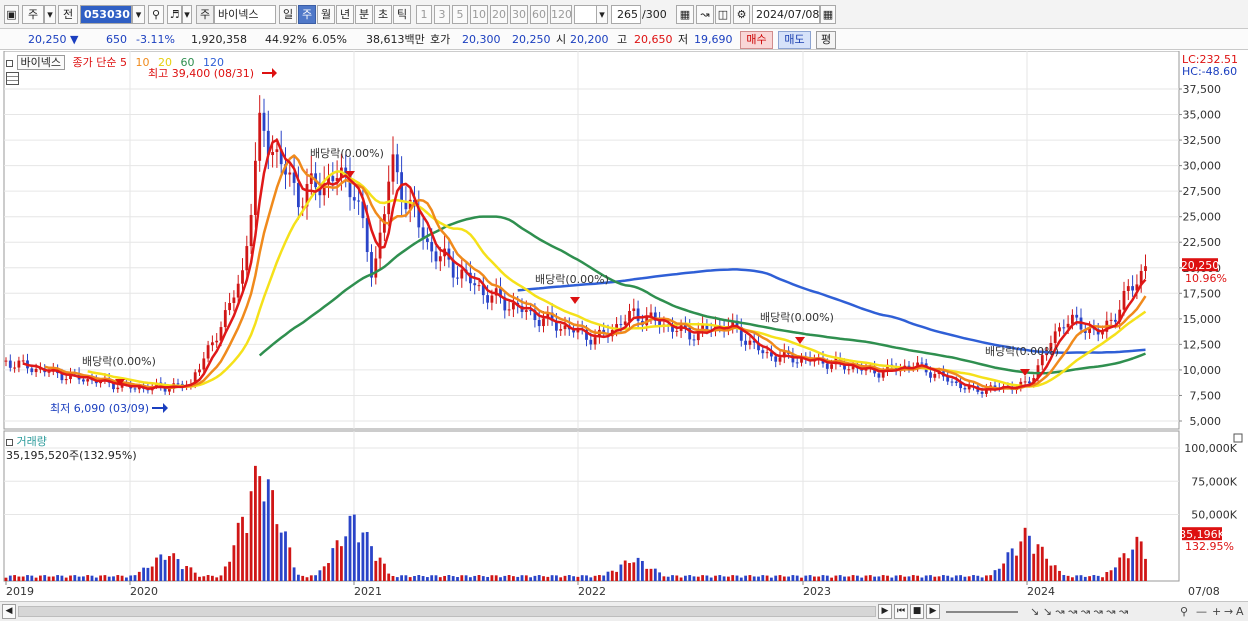 The height and width of the screenshot is (621, 1248). What do you see at coordinates (106, 14) in the screenshot?
I see `stock-code-input: 053030` at bounding box center [106, 14].